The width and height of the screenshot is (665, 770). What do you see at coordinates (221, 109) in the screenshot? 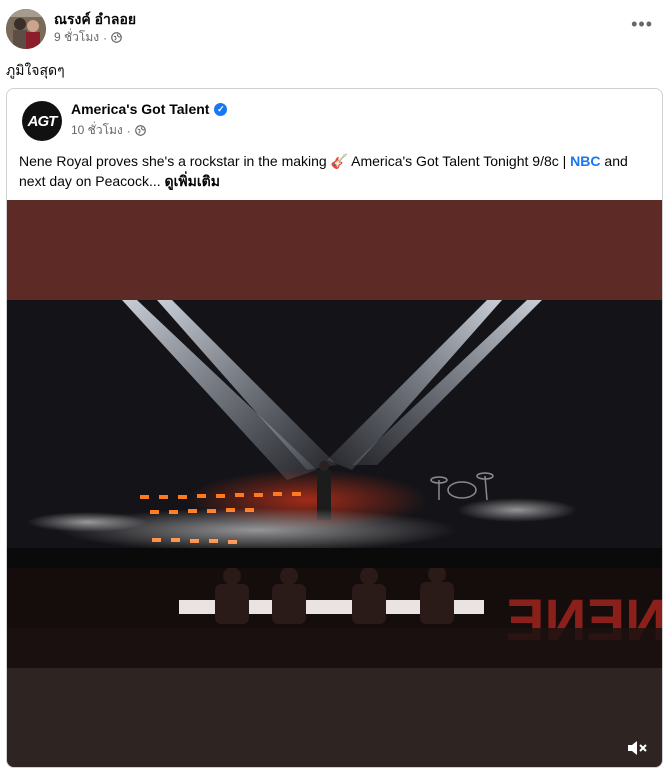
I see `verified-badge-icon: ✓` at bounding box center [221, 109].